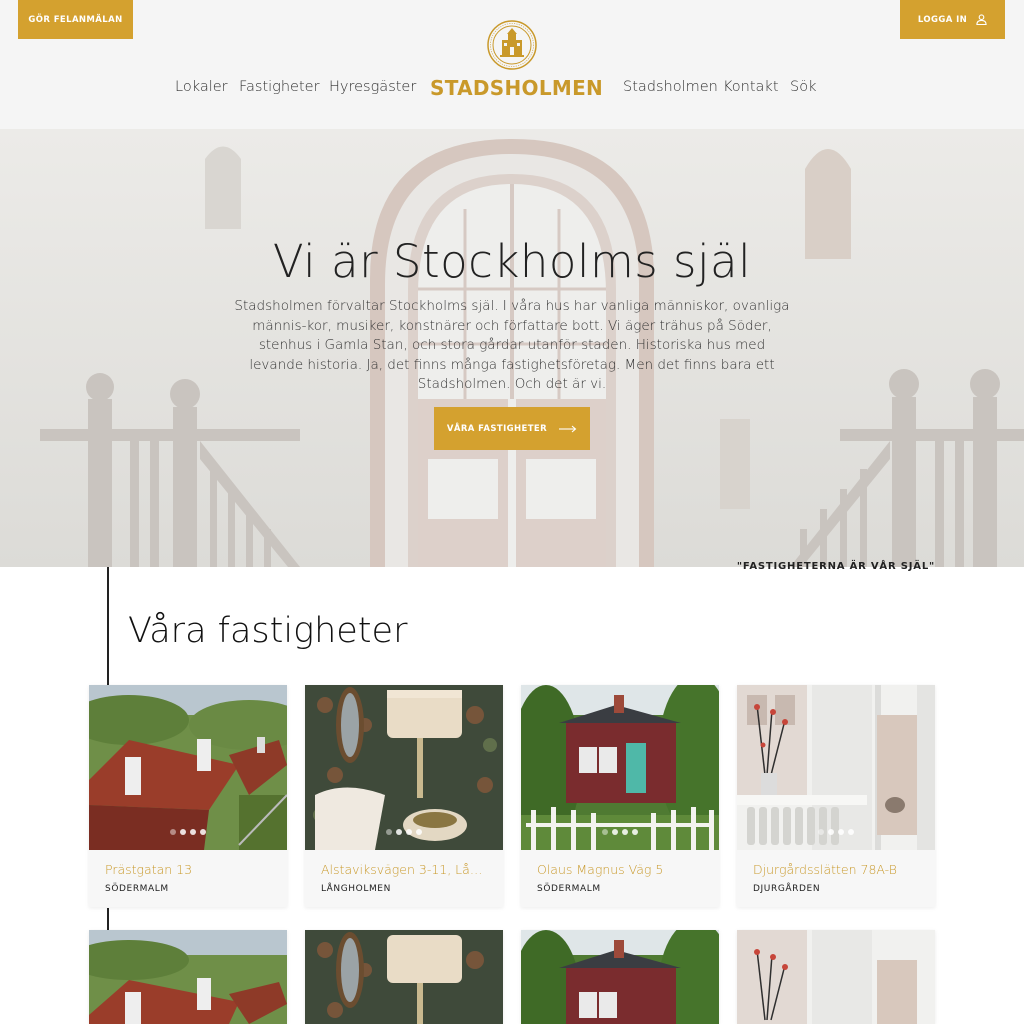  What do you see at coordinates (600, 869) in the screenshot?
I see `property-name: Olaus Magnus Väg 5` at bounding box center [600, 869].